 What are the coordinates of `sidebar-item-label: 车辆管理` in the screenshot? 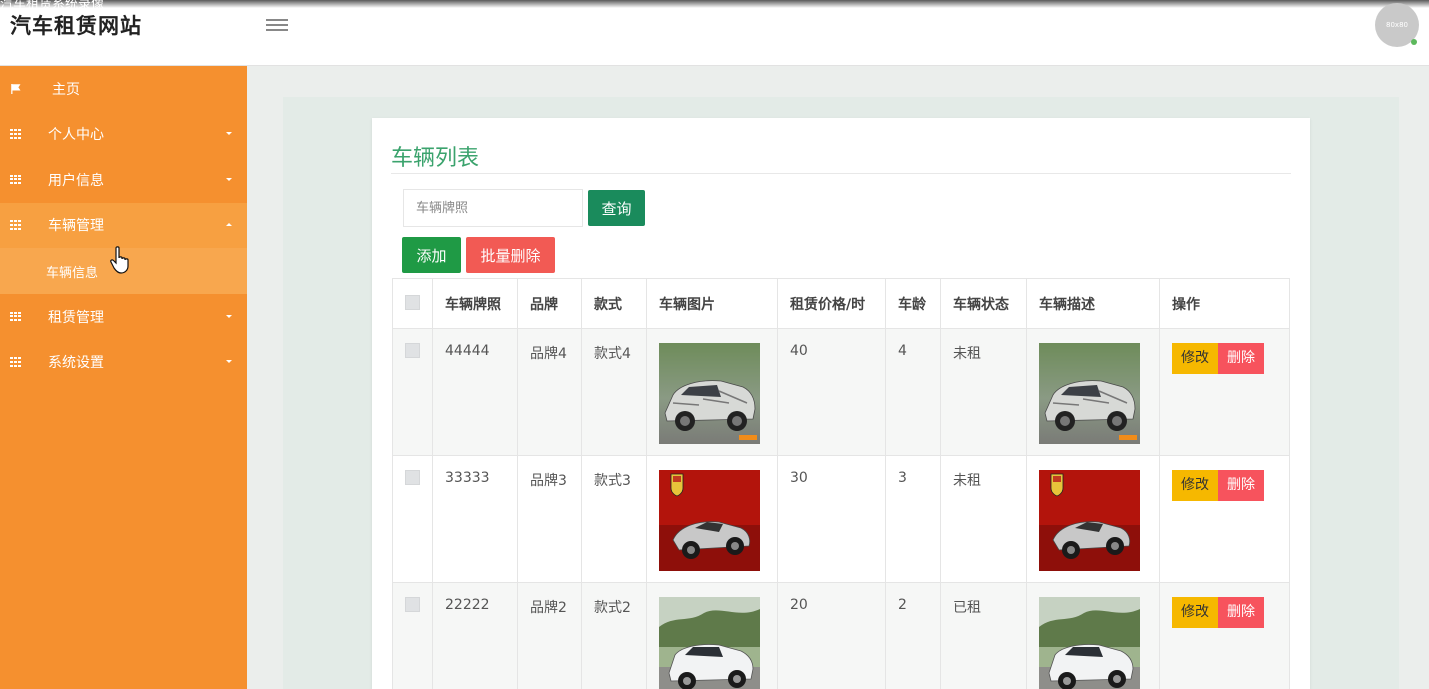 It's located at (76, 226).